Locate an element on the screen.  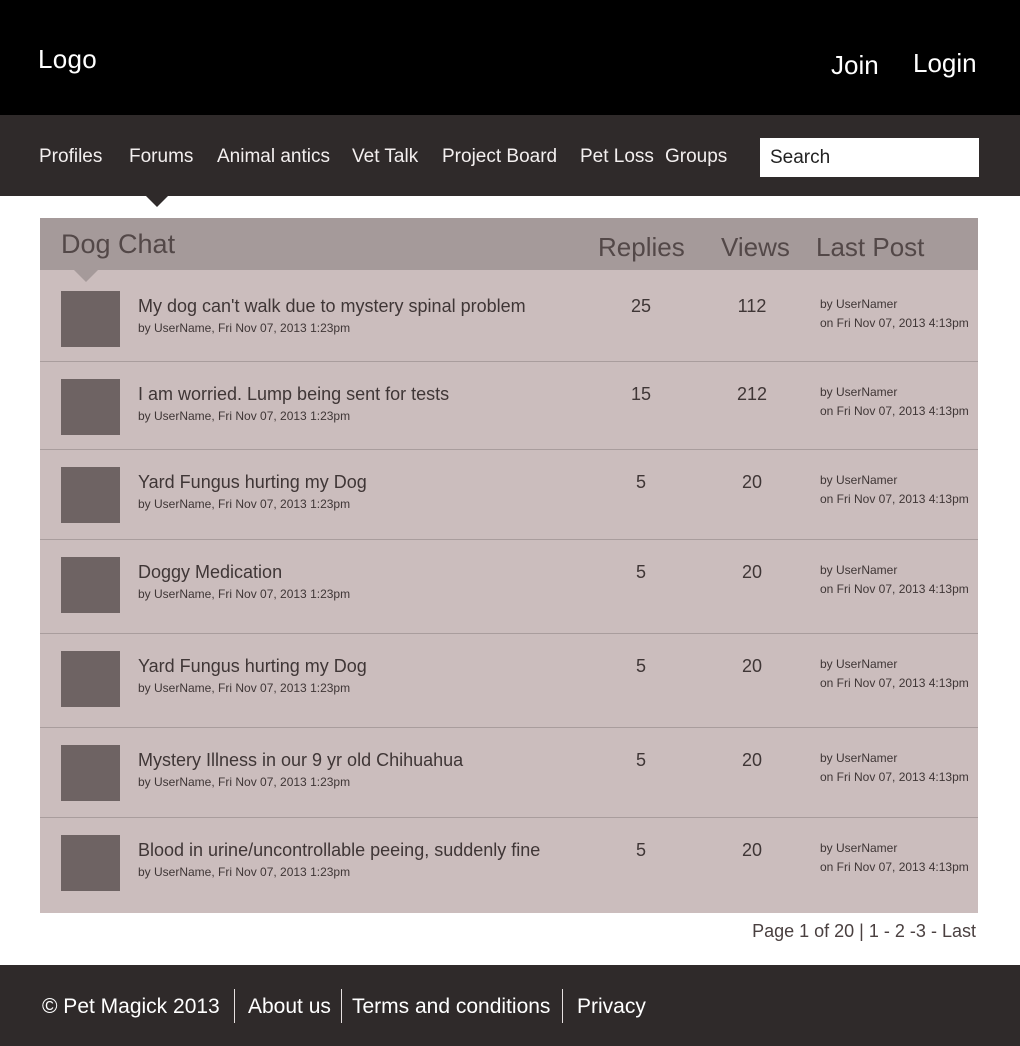
column-header-replies: Replies is located at coordinates (641, 247).